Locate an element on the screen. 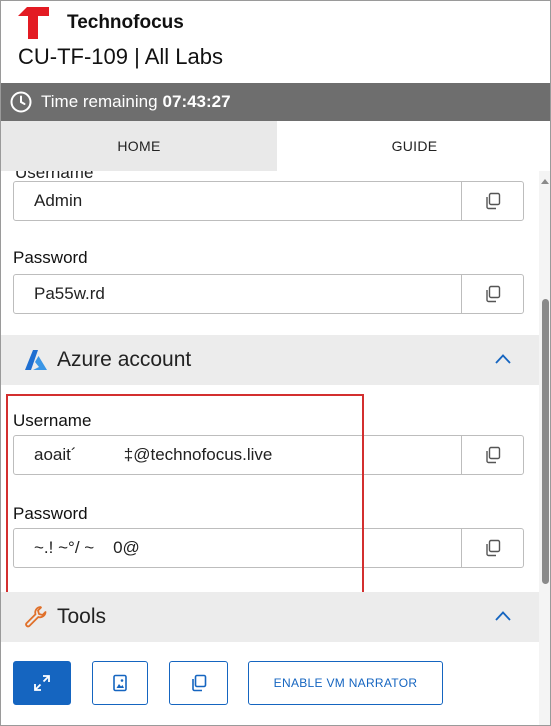 Image resolution: width=551 pixels, height=726 pixels. timer-value: 07:43:27 is located at coordinates (196, 101).